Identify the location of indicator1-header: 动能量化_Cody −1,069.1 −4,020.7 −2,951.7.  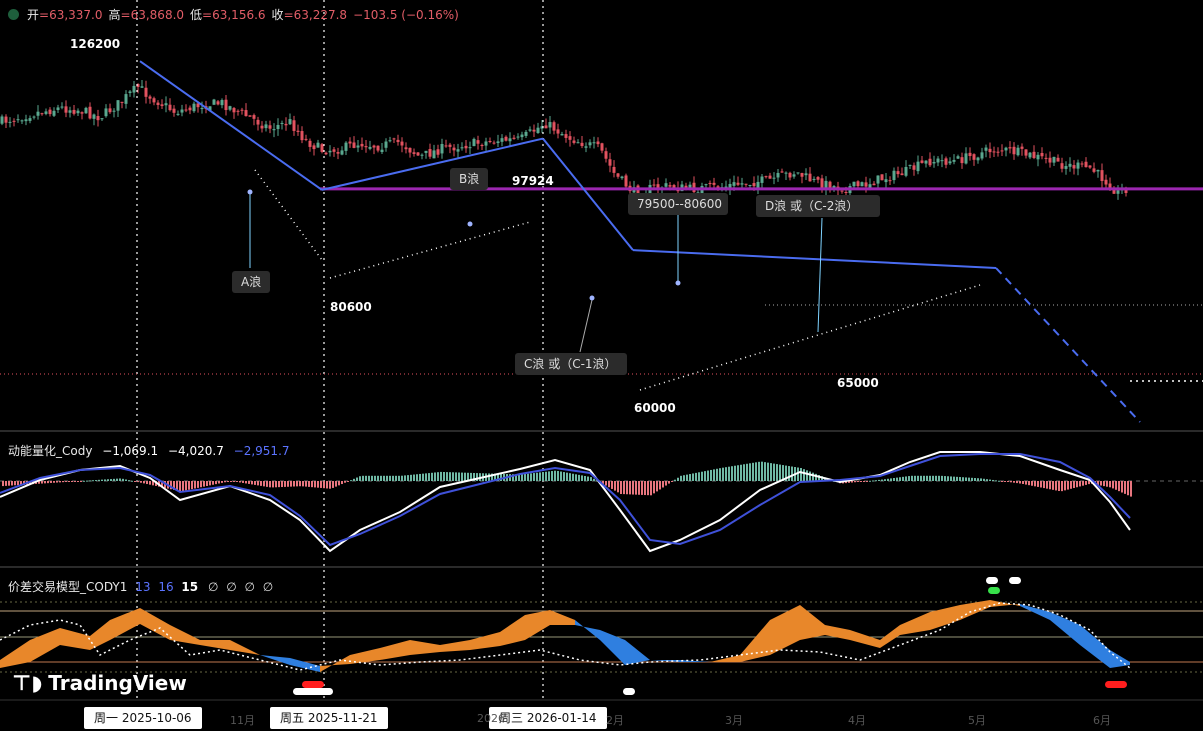
(149, 450).